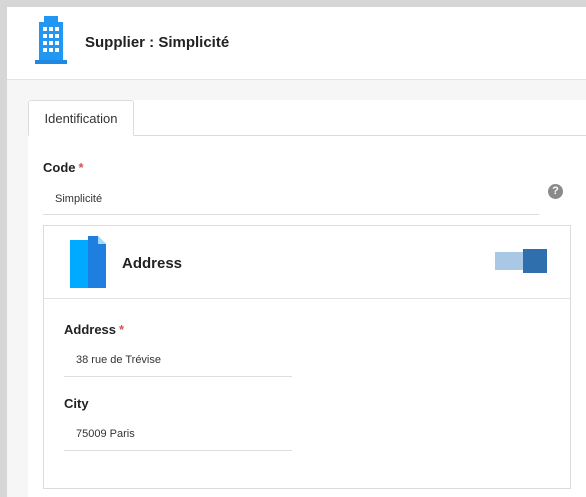 The width and height of the screenshot is (586, 497). What do you see at coordinates (521, 261) in the screenshot?
I see `collapse-toggle-icon` at bounding box center [521, 261].